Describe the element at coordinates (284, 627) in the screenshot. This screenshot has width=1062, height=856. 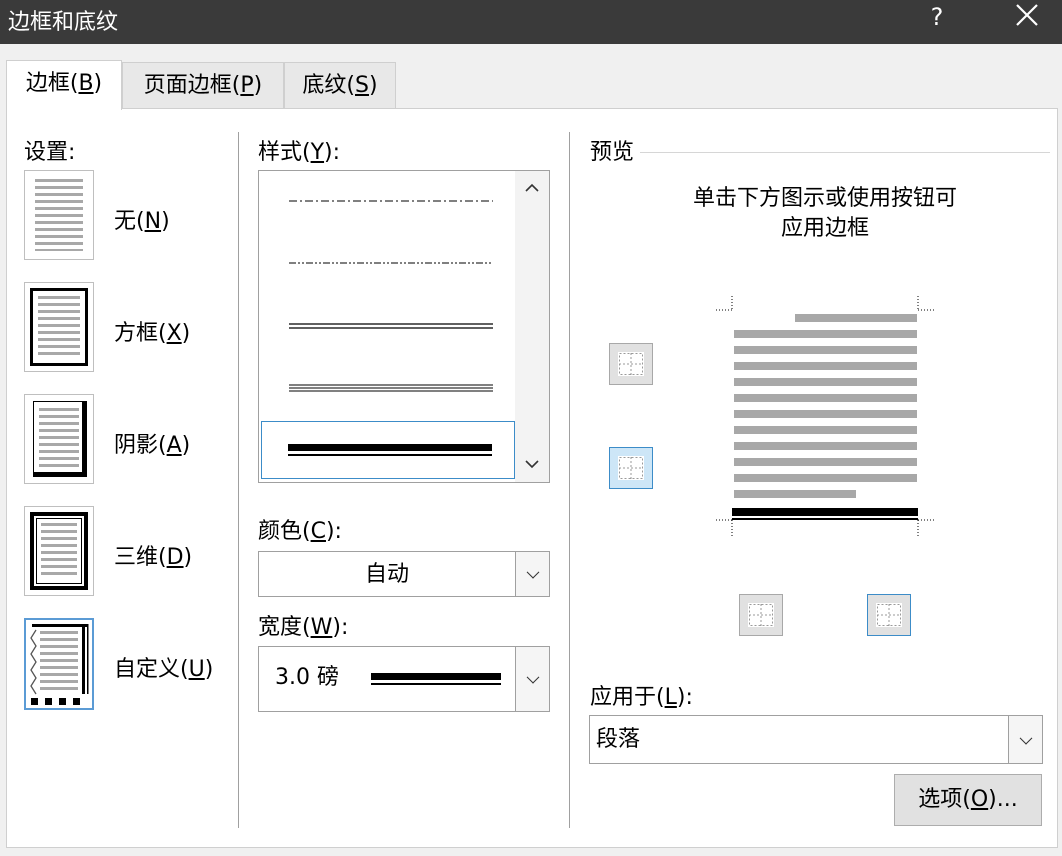
I see `width-label-text: 宽度(` at that location.